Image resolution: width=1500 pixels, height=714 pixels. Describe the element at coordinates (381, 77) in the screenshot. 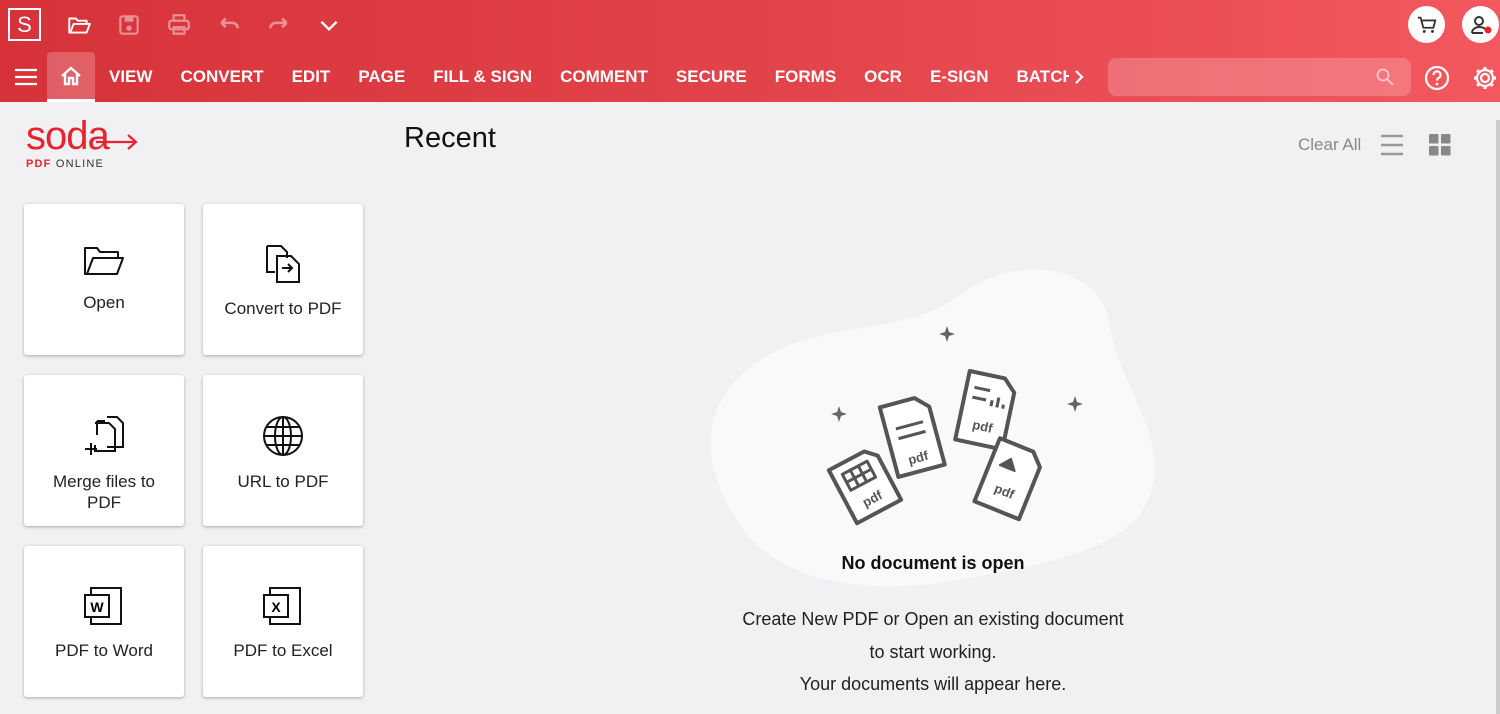

I see `tab-page: PAGE` at that location.